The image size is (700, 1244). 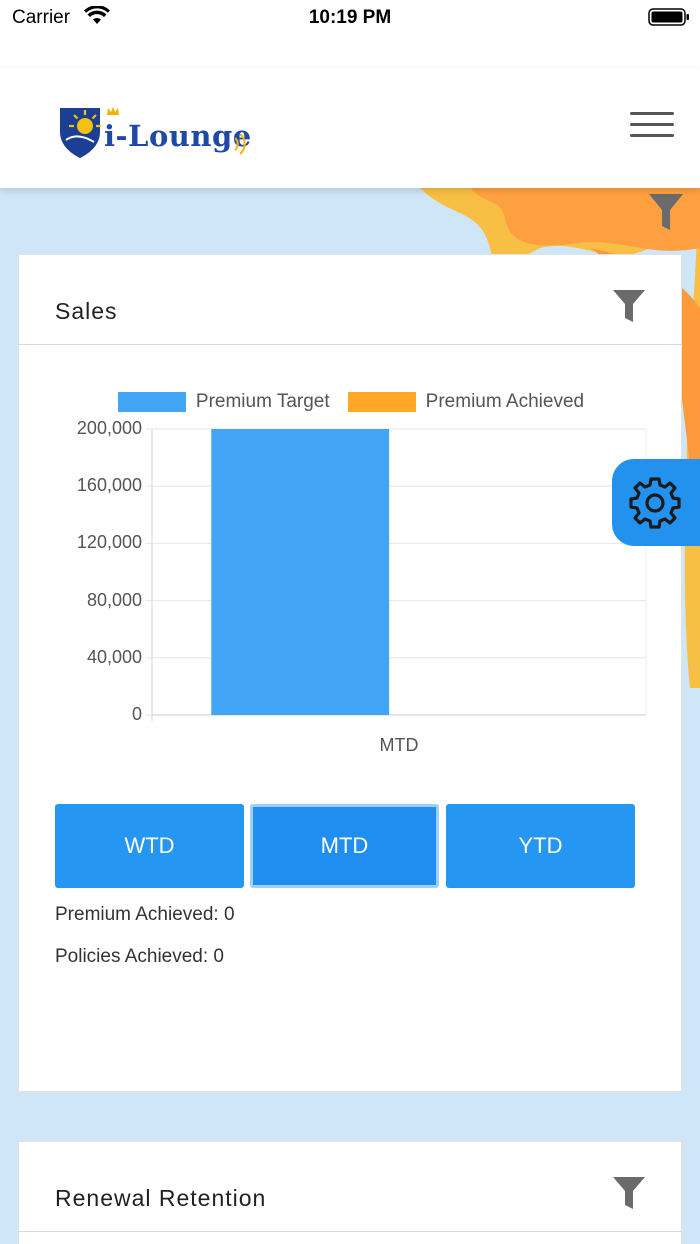 I want to click on legend-swatch-target, so click(x=151, y=402).